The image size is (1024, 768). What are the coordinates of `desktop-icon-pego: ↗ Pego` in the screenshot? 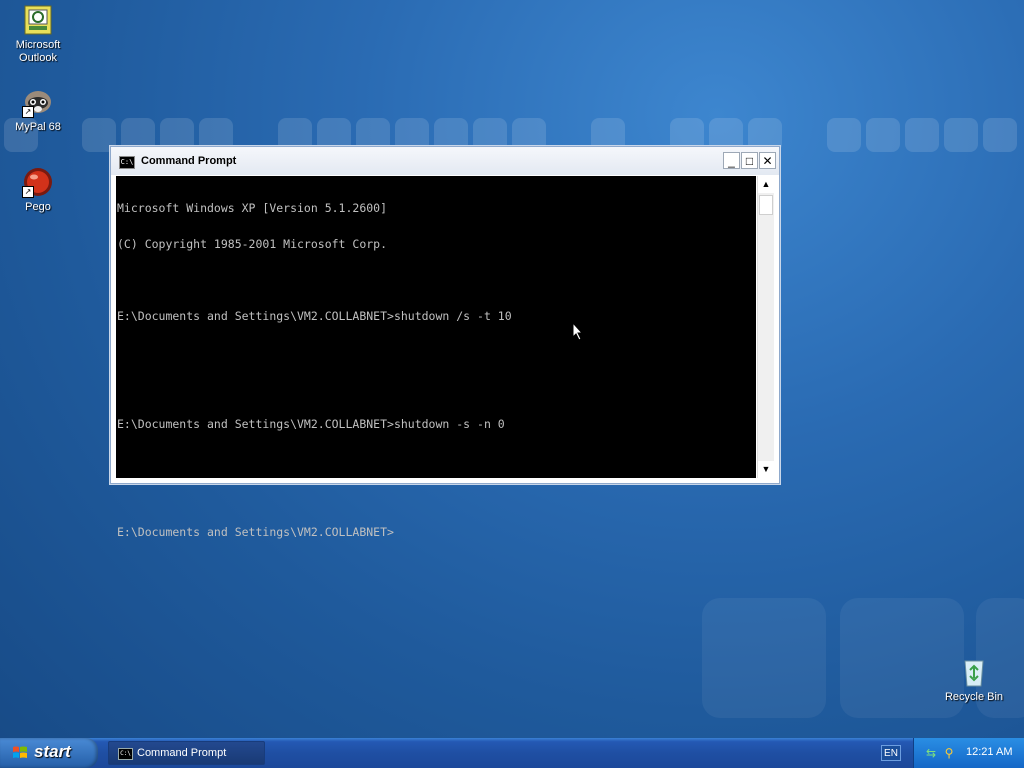 It's located at (38, 190).